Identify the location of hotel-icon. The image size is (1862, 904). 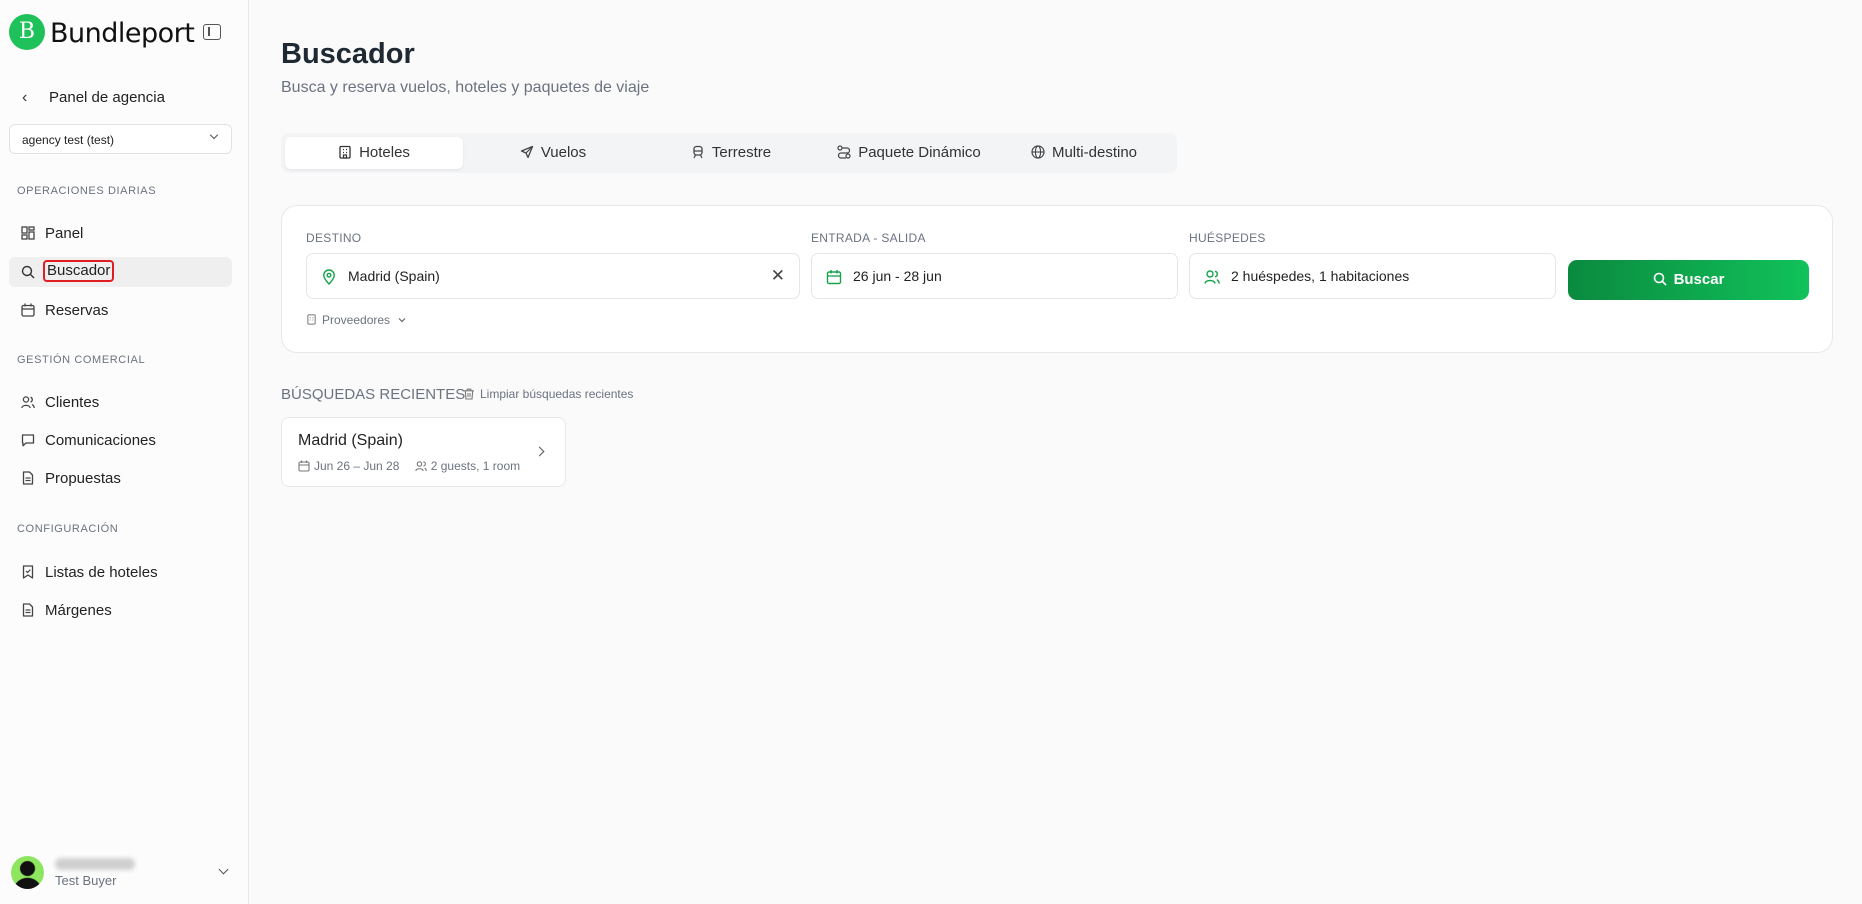
(345, 152).